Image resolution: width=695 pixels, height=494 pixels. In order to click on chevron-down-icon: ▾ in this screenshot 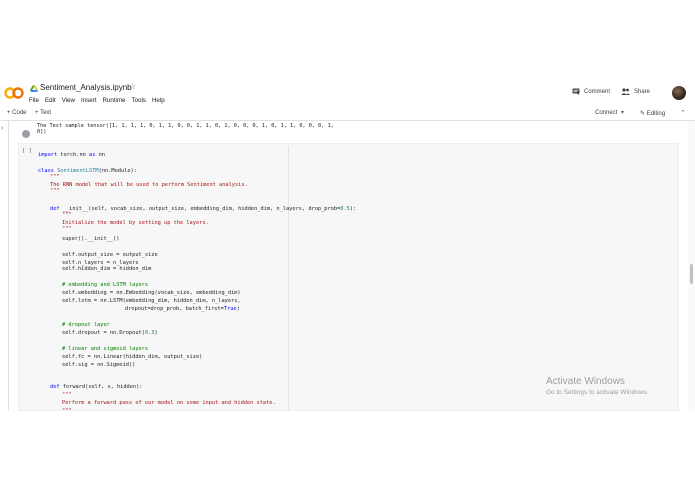, I will do `click(622, 112)`.